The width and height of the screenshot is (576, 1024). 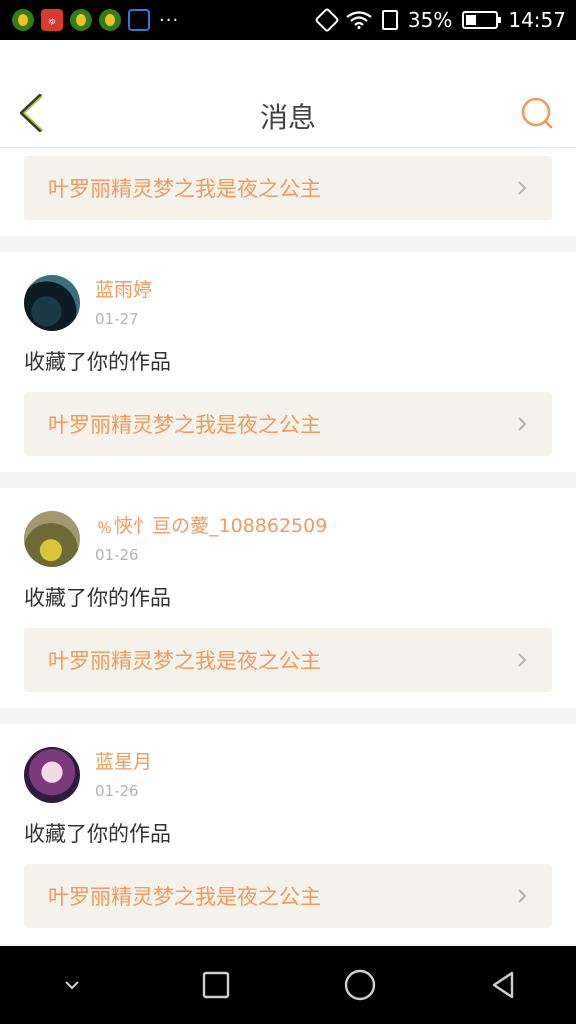 What do you see at coordinates (123, 762) in the screenshot?
I see `user-name: 蓝星月` at bounding box center [123, 762].